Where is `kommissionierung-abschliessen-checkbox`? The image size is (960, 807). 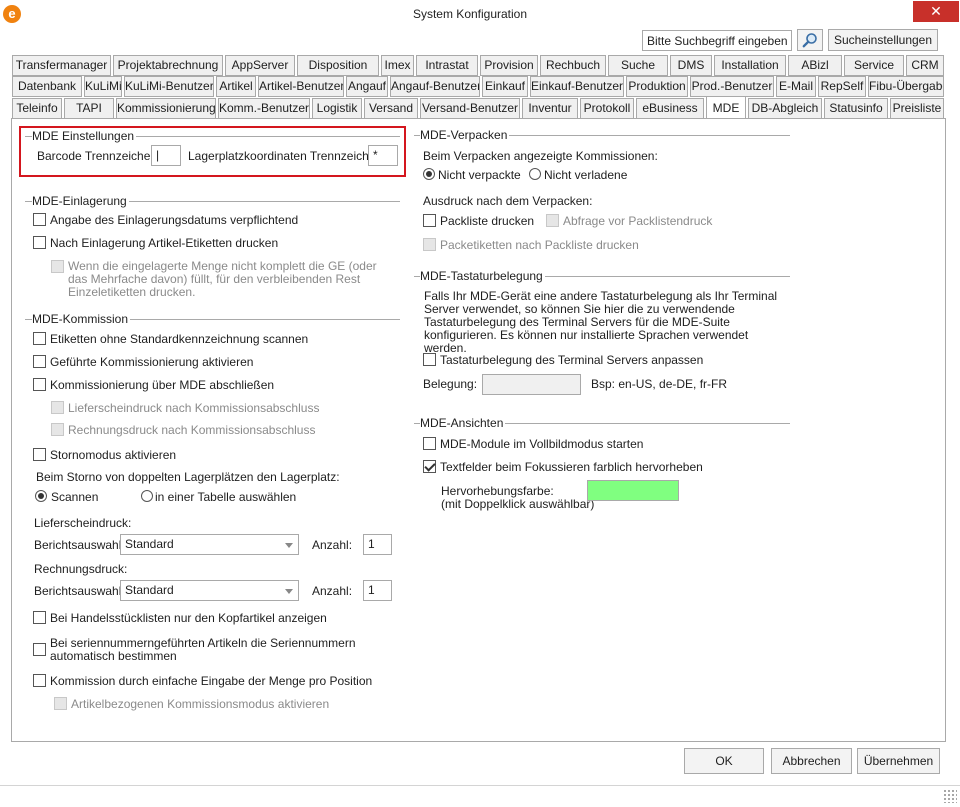
kommissionierung-abschliessen-checkbox is located at coordinates (39, 384).